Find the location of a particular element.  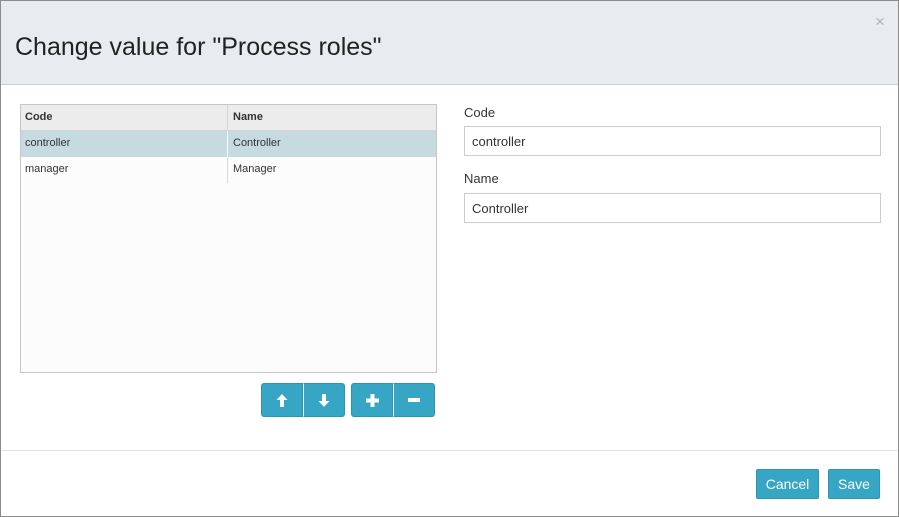

close-icon: × is located at coordinates (880, 22).